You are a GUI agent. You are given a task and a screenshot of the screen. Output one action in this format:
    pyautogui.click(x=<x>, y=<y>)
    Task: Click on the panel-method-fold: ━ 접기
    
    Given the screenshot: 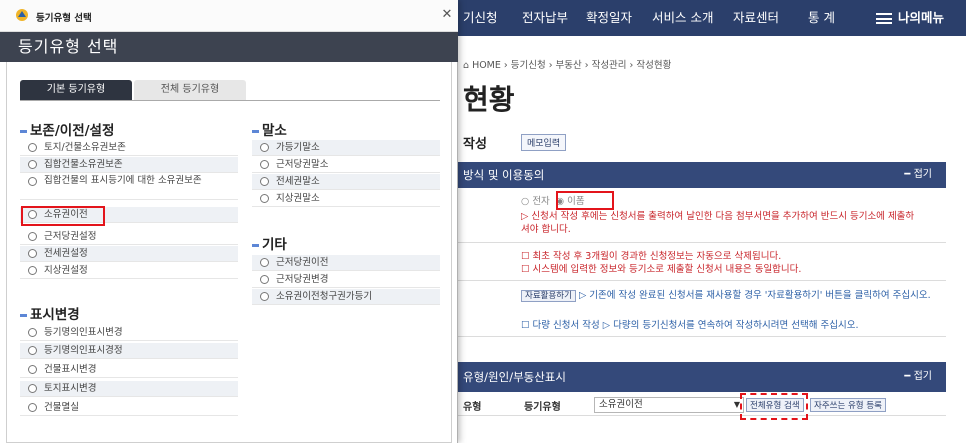 What is the action you would take?
    pyautogui.click(x=918, y=175)
    